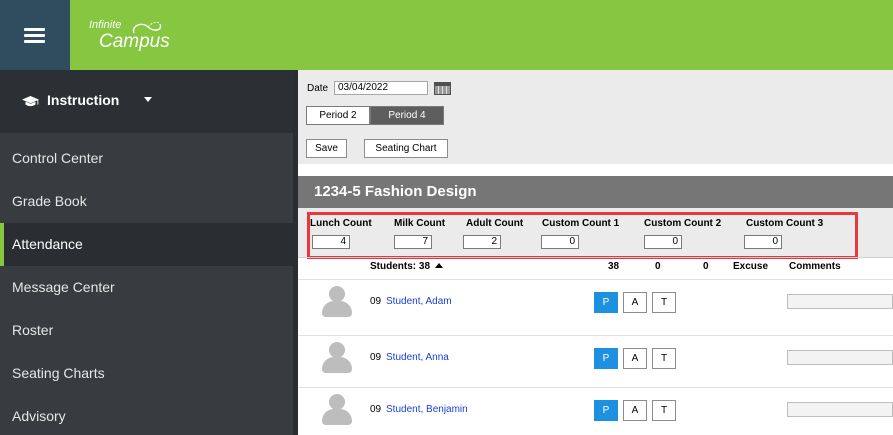  What do you see at coordinates (815, 266) in the screenshot?
I see `comments-header: Comments` at bounding box center [815, 266].